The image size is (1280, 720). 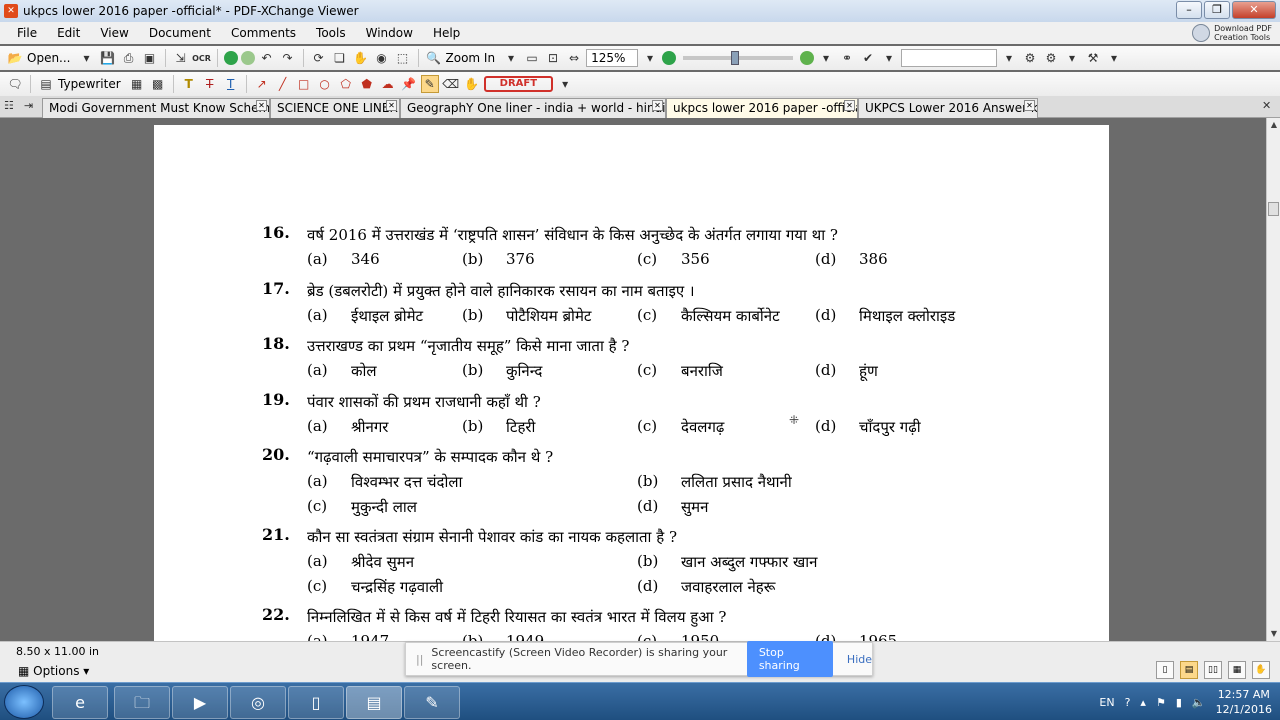 I want to click on zoom-in-icon: 🔍, so click(x=434, y=58).